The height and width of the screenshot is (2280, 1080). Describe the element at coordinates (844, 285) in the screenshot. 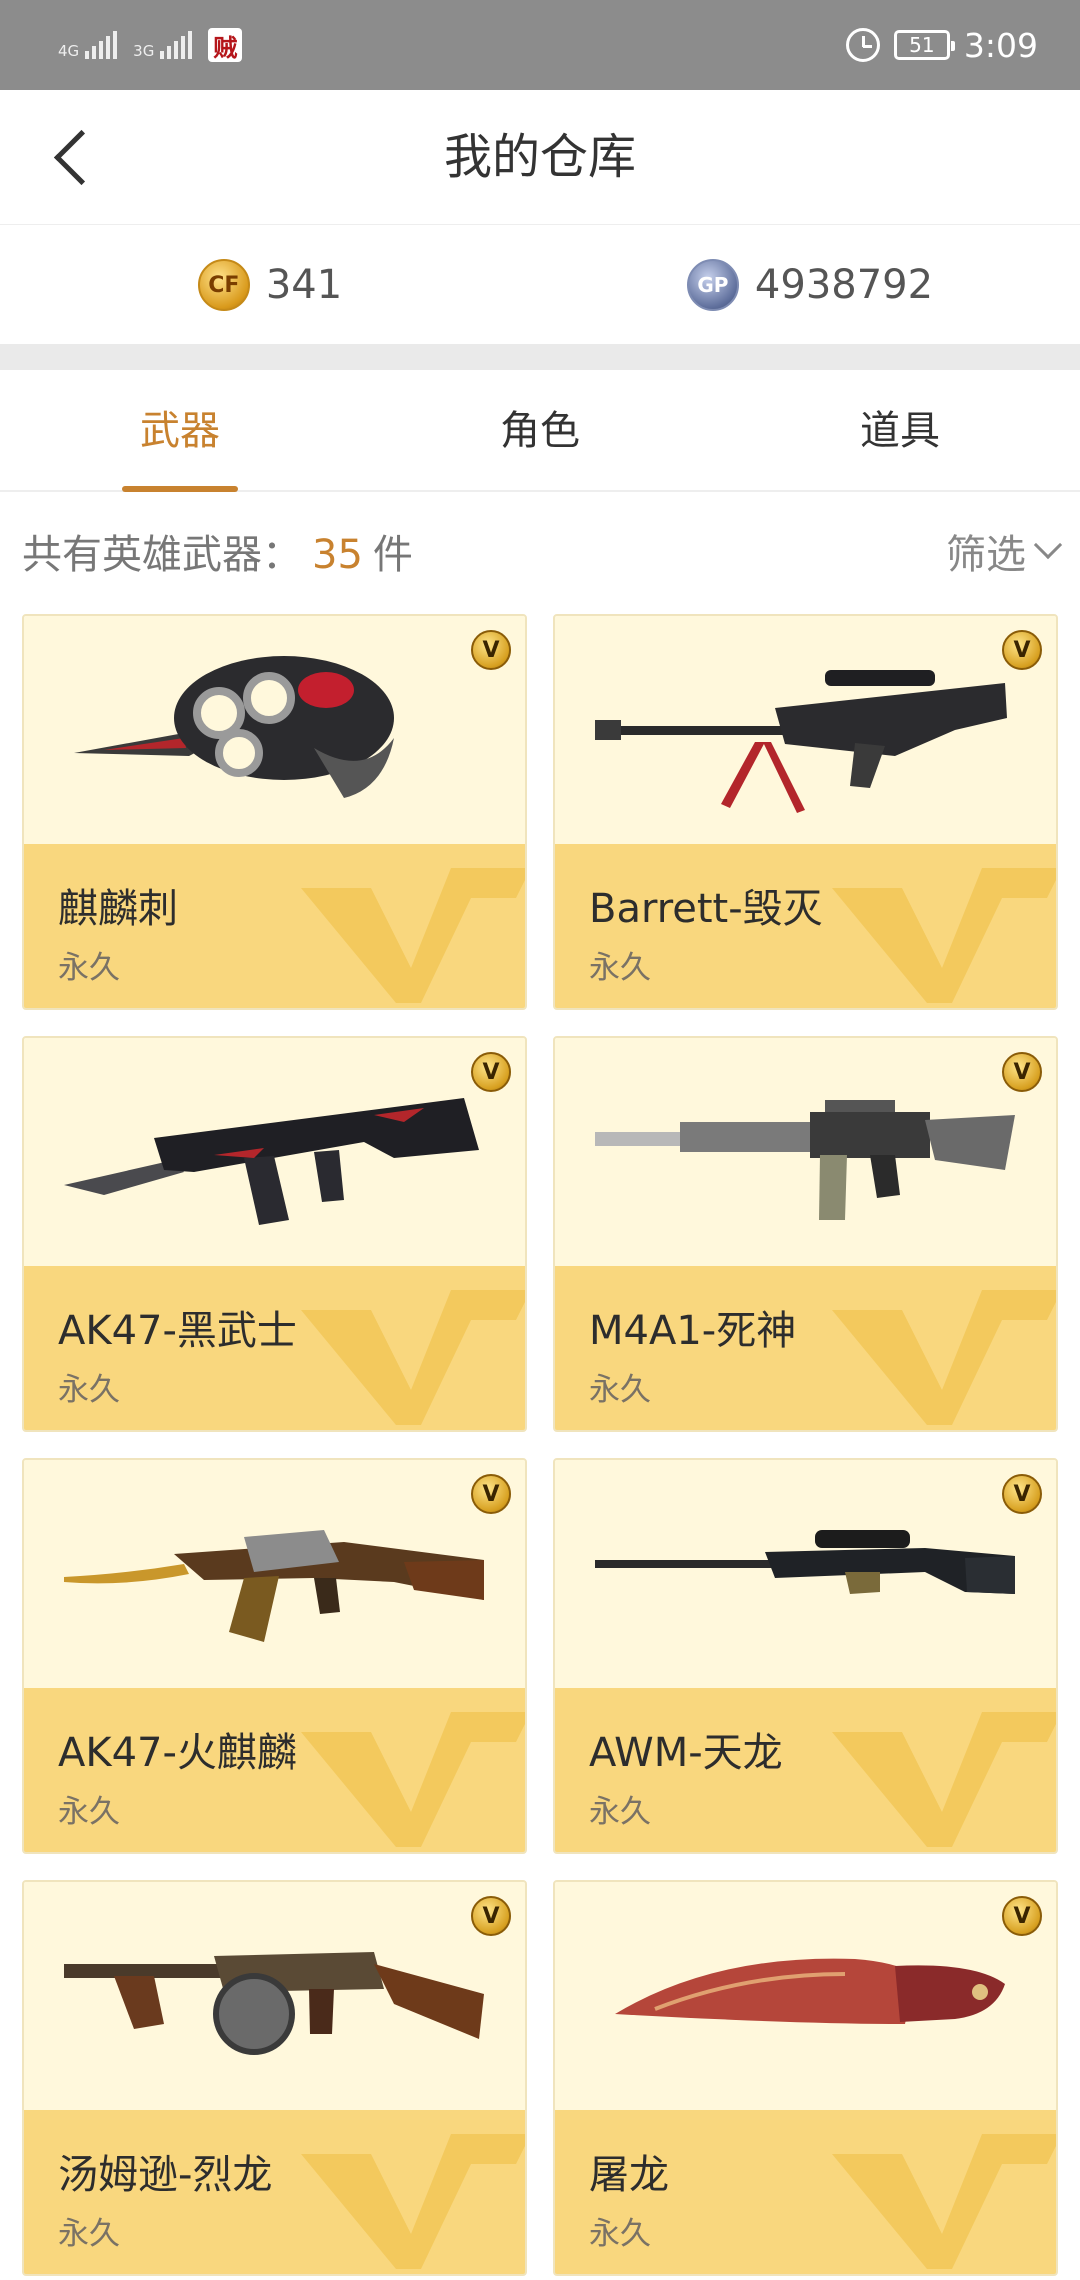

I see `gp-points-value: 4938792` at that location.